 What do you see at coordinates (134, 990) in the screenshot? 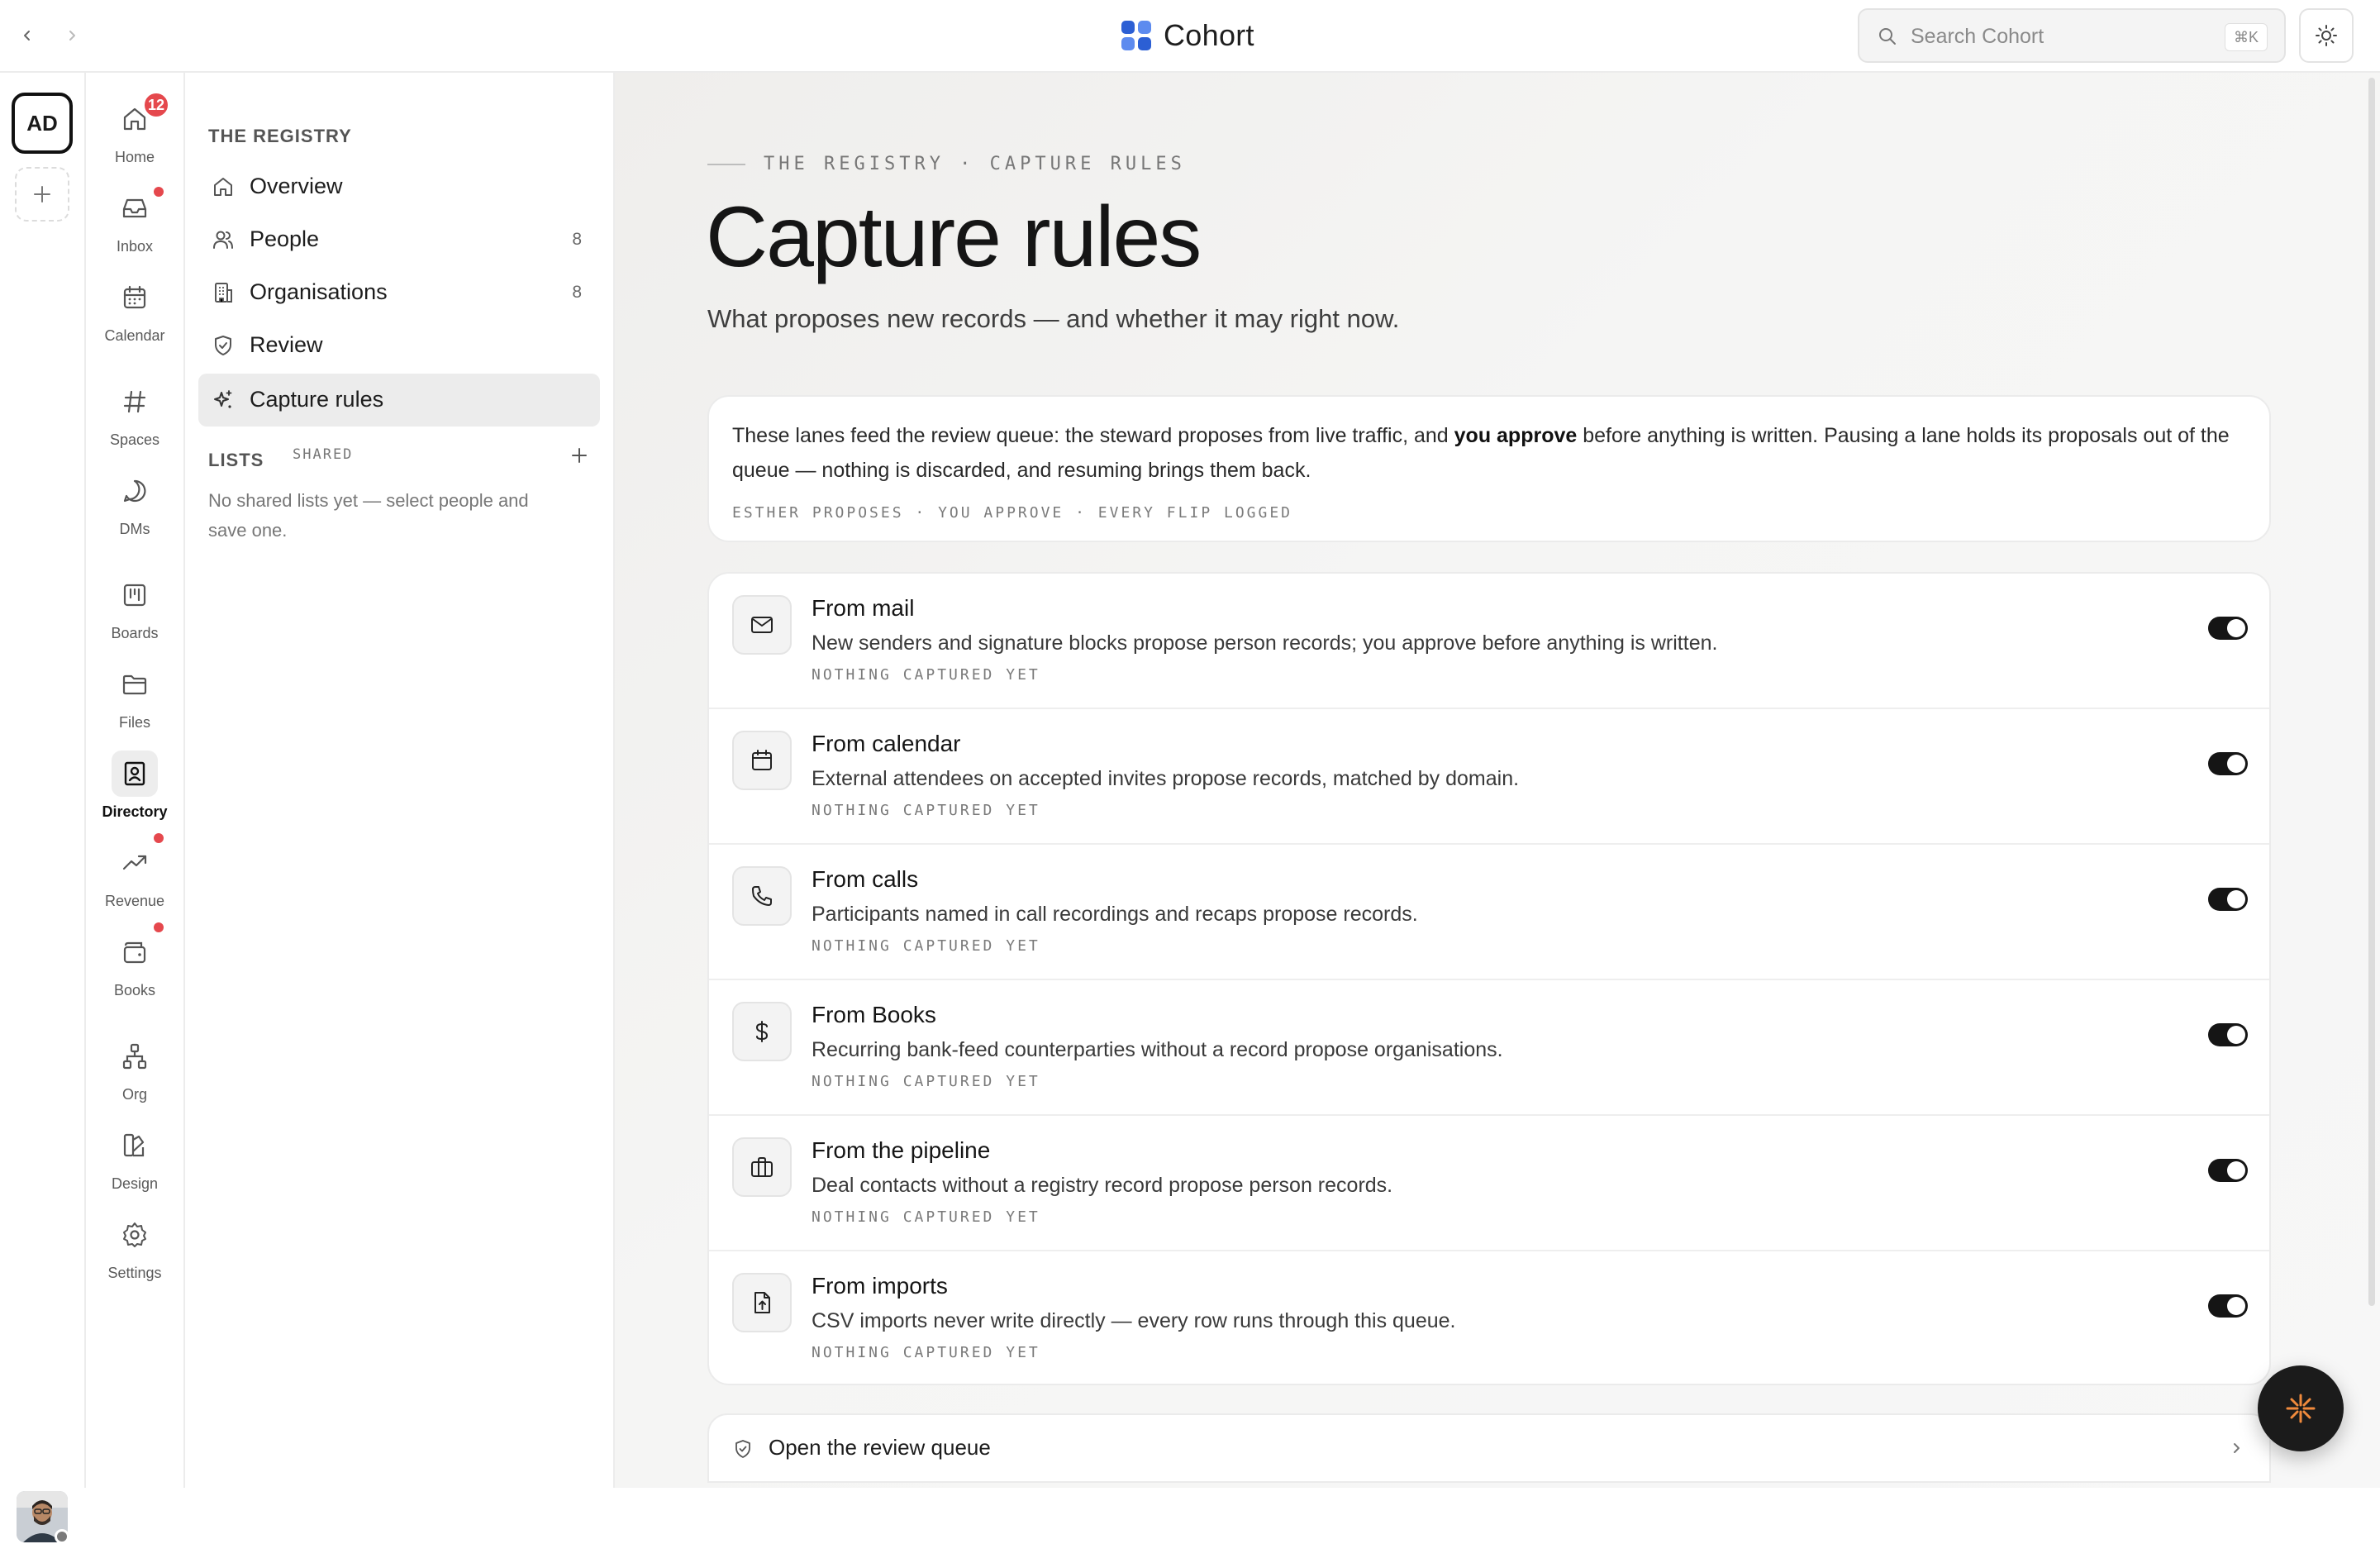
I see `rail-label-books: Books` at bounding box center [134, 990].